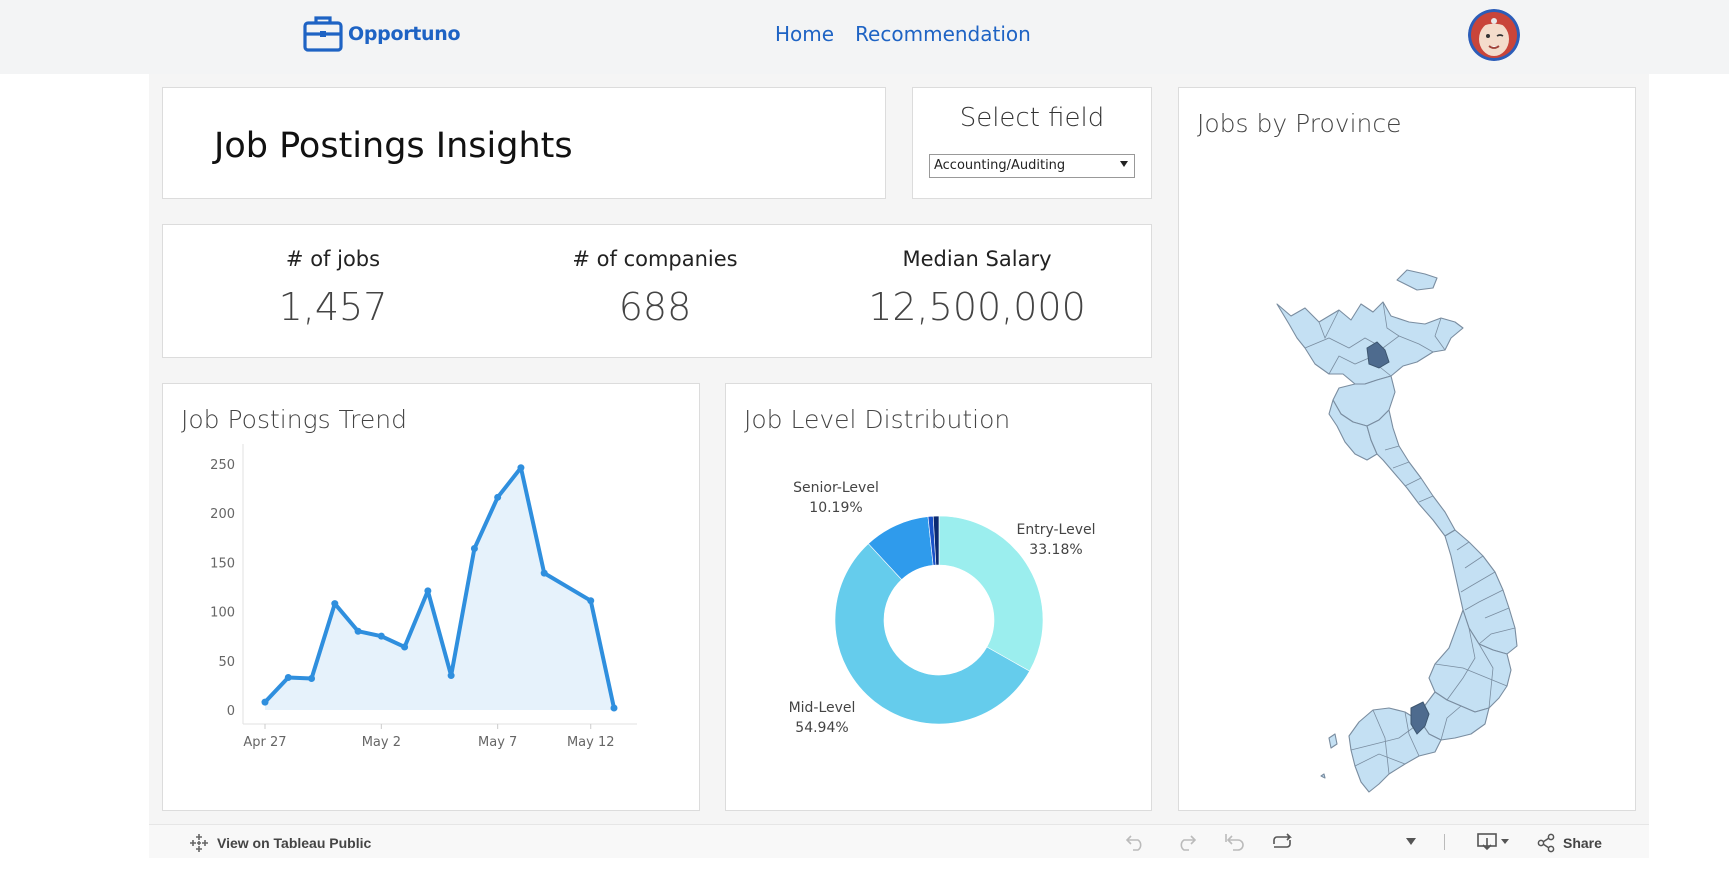  I want to click on map-title: Jobs by Province, so click(1299, 123).